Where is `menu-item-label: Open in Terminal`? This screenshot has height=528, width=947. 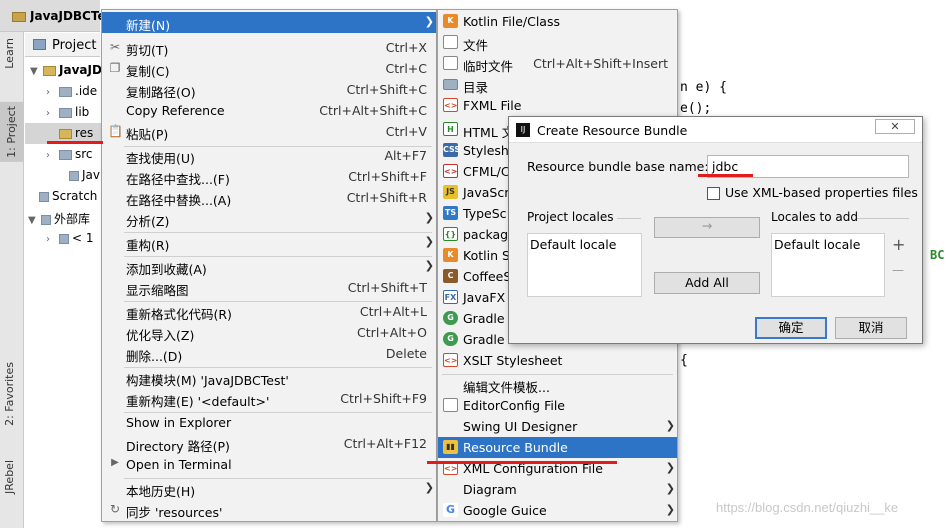 menu-item-label: Open in Terminal is located at coordinates (179, 464).